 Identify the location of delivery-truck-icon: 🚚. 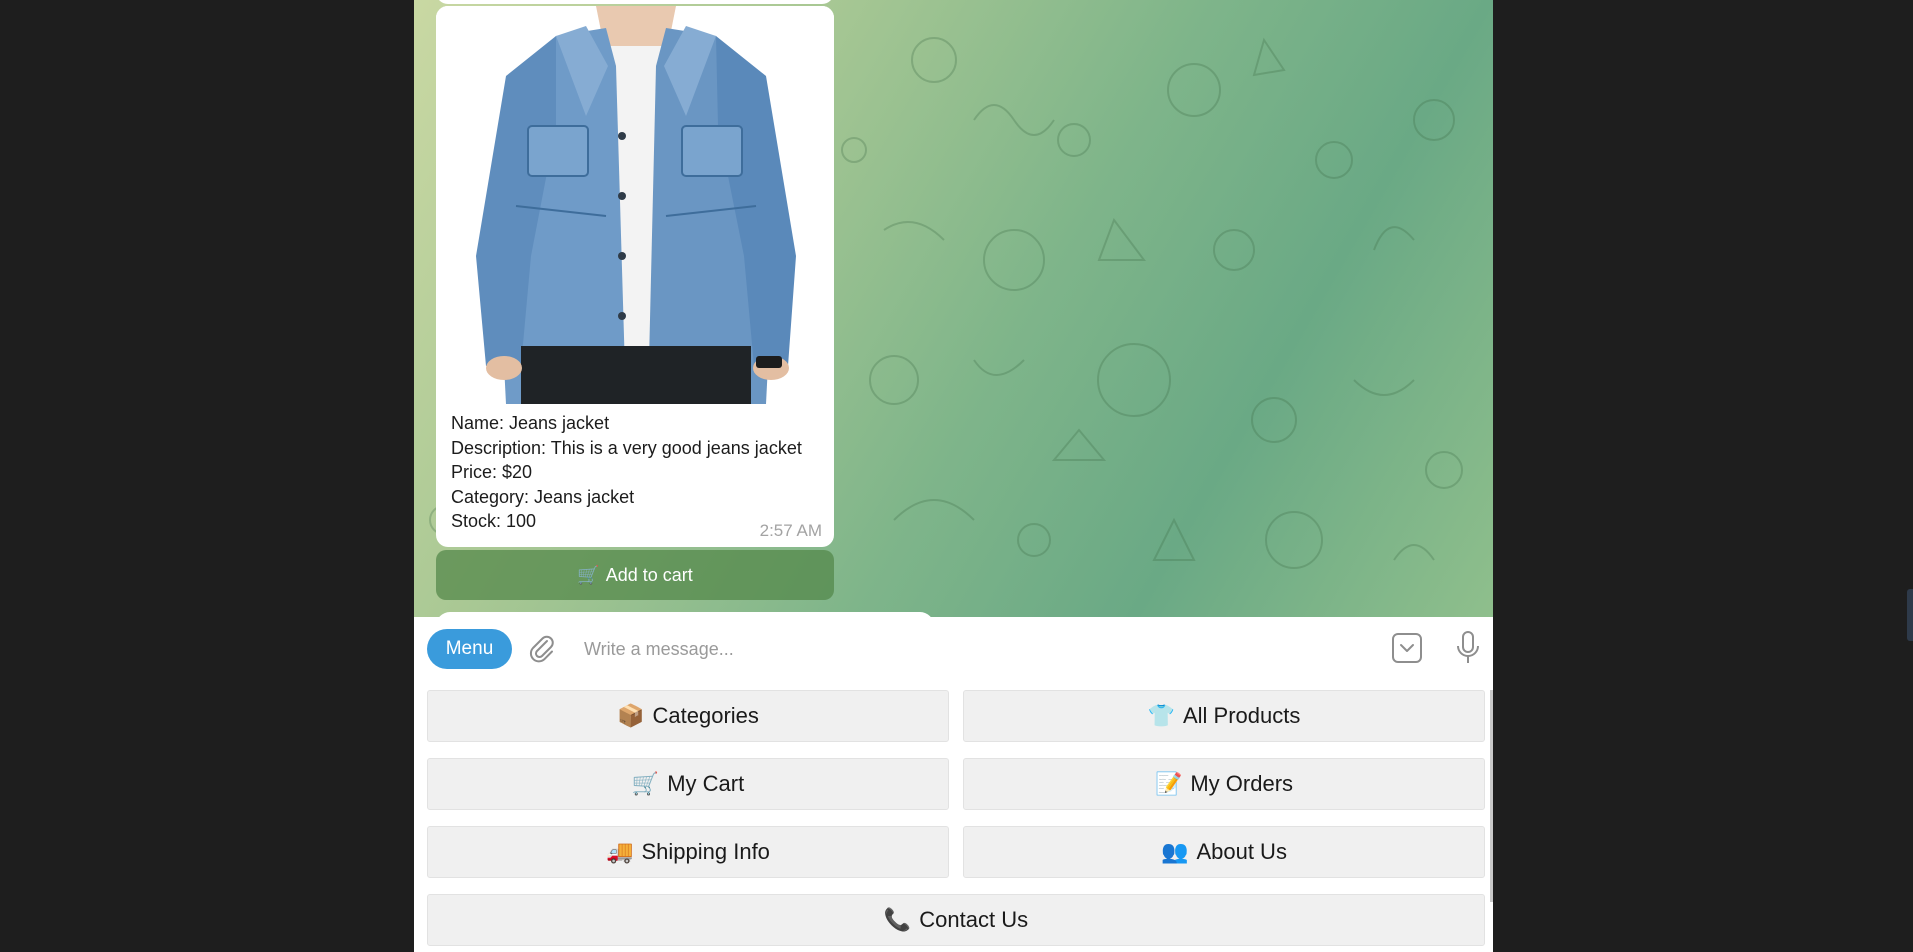
(620, 851).